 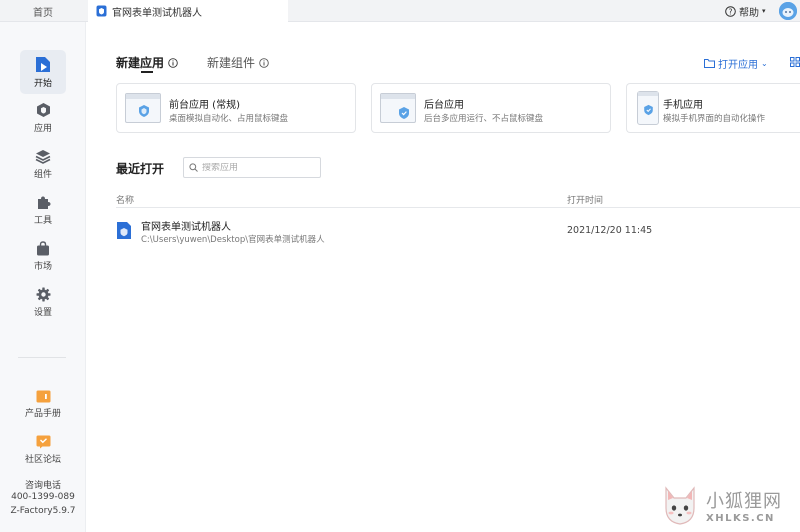 I want to click on table-header-divider, so click(x=458, y=207).